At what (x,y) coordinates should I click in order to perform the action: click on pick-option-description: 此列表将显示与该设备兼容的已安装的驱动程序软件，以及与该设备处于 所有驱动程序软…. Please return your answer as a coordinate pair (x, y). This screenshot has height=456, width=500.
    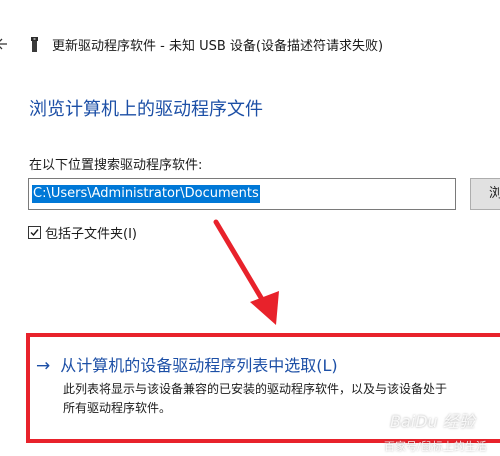
    Looking at the image, I should click on (281, 399).